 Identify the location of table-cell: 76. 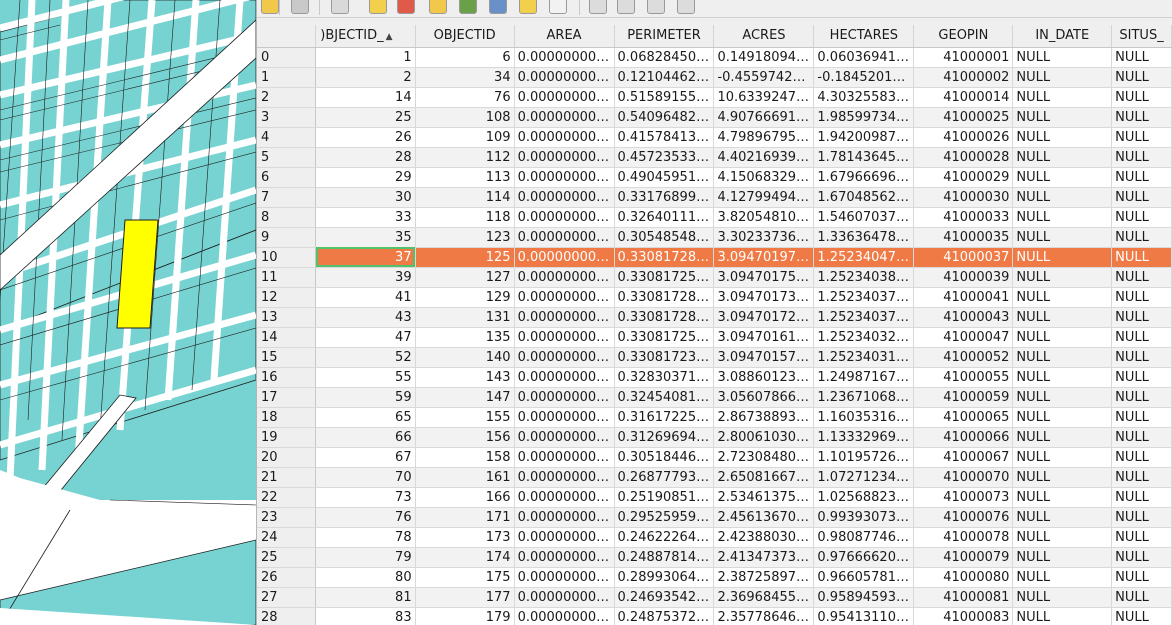
(365, 517).